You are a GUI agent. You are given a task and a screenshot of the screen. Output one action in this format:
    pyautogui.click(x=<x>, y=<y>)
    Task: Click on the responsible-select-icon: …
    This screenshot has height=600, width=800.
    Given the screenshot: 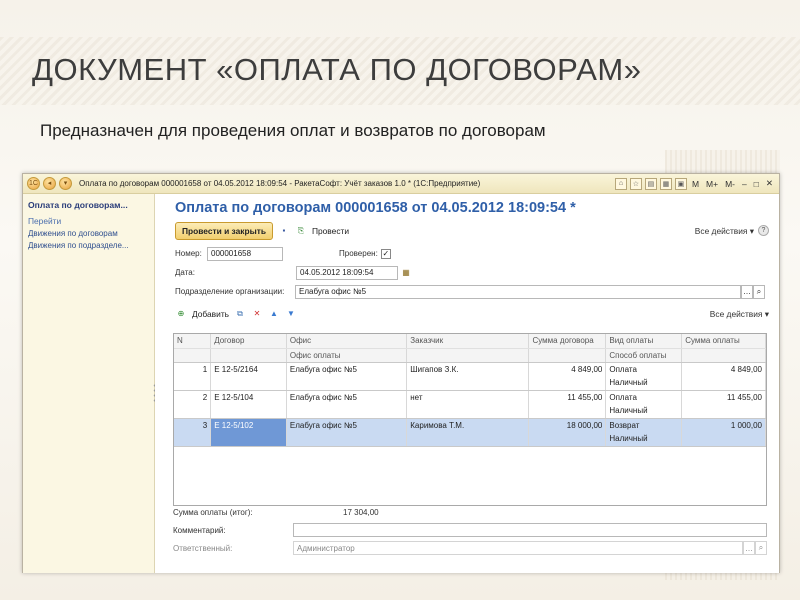 What is the action you would take?
    pyautogui.click(x=749, y=548)
    